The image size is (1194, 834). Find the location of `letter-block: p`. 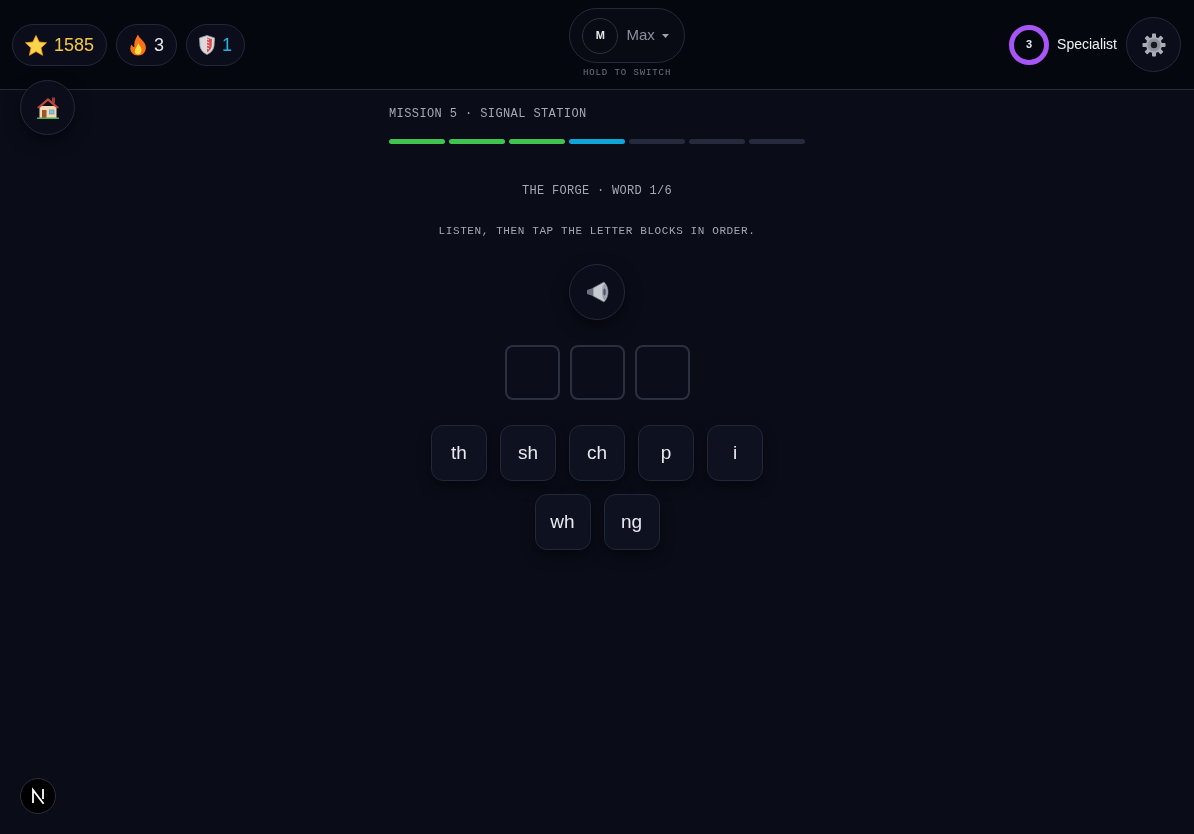

letter-block: p is located at coordinates (666, 453).